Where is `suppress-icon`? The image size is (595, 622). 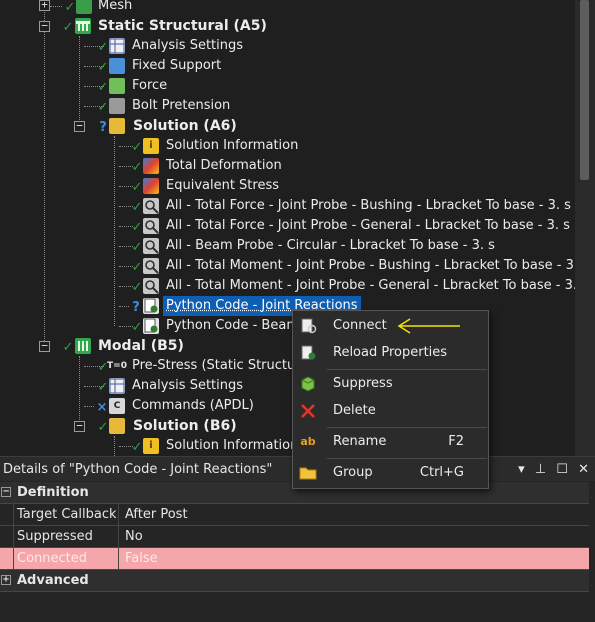 suppress-icon is located at coordinates (308, 384).